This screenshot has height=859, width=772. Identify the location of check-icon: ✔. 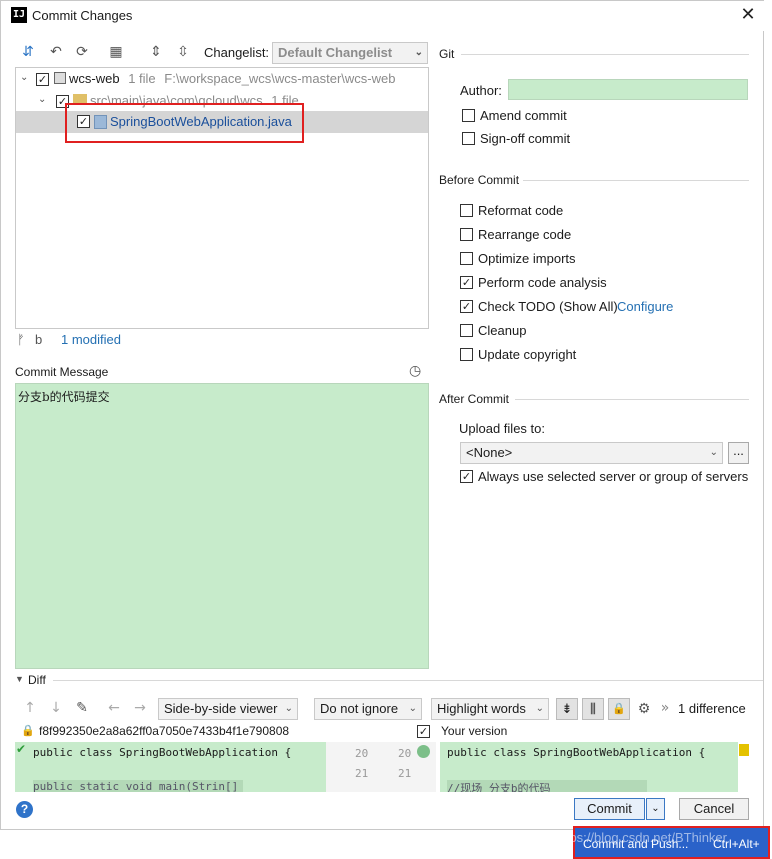
(21, 749).